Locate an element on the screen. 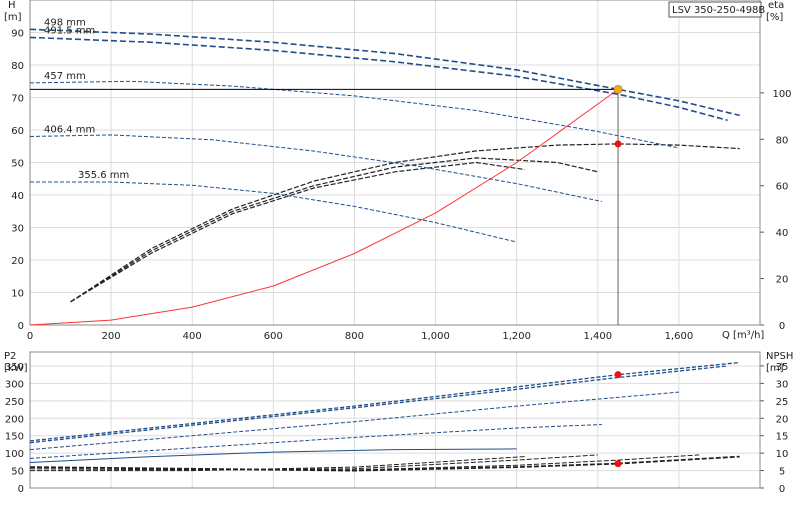  x-tick-label: 600 is located at coordinates (273, 336).